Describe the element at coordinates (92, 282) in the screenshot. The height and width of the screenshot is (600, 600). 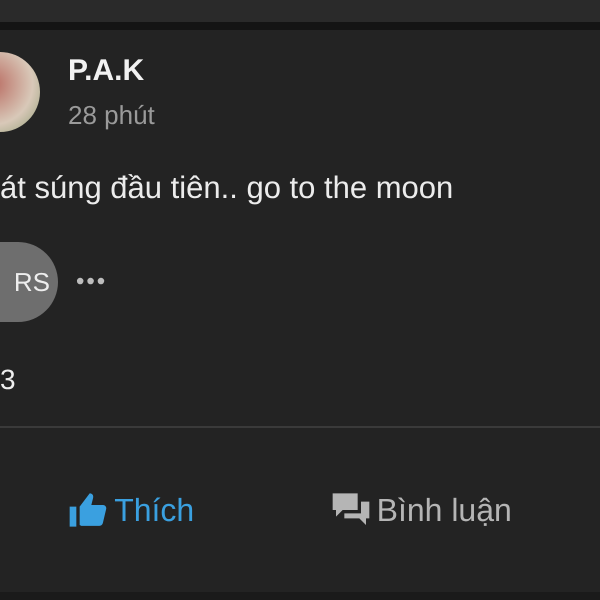
I see `more-options: •••` at that location.